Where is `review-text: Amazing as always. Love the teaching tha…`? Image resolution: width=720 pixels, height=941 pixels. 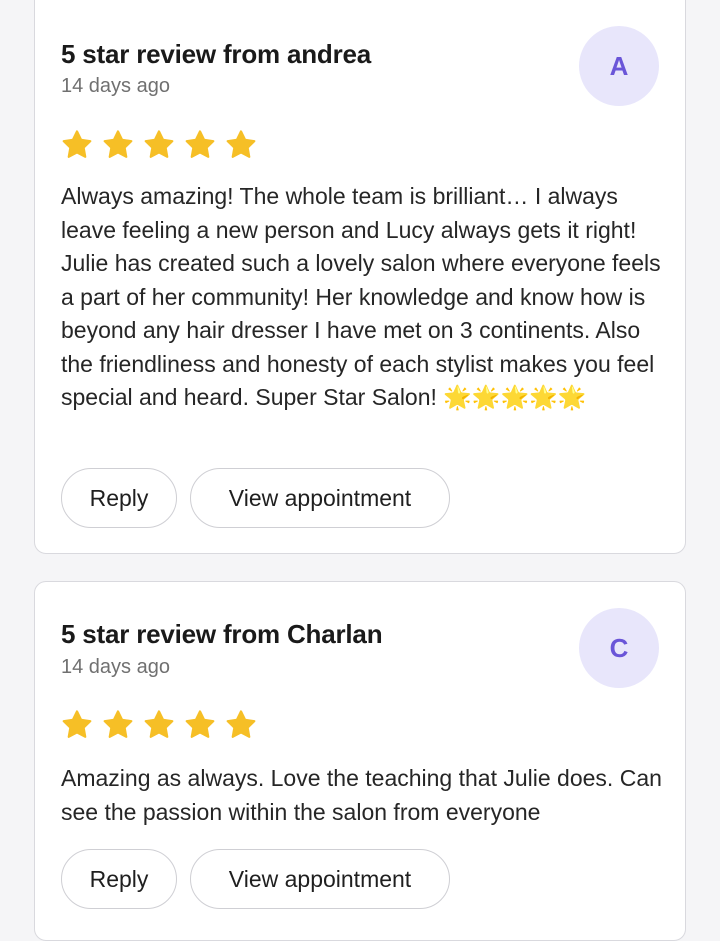 review-text: Amazing as always. Love the teaching tha… is located at coordinates (361, 795).